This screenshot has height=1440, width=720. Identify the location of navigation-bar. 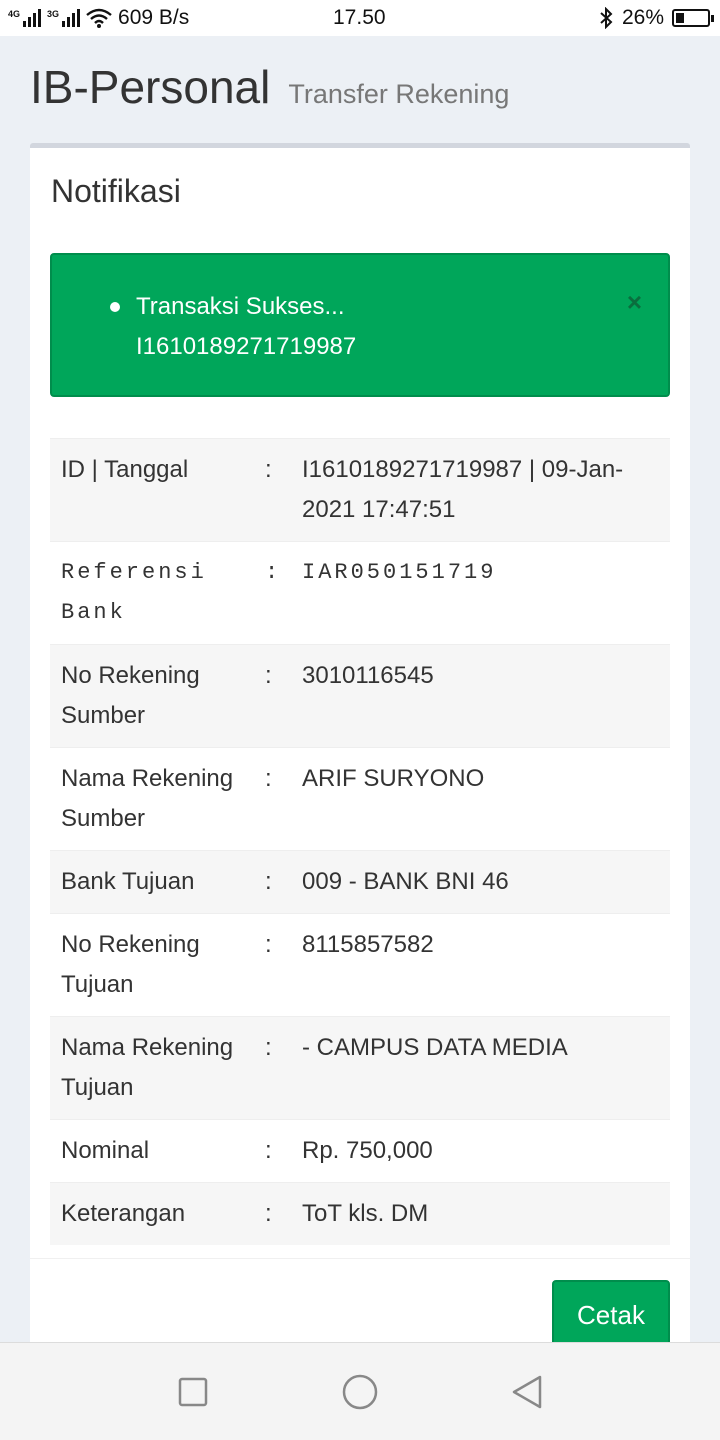
(360, 1391).